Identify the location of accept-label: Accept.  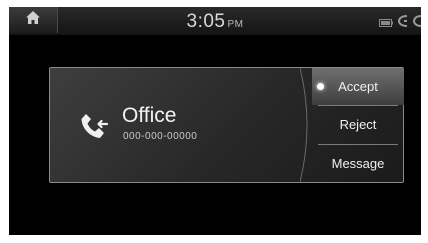
(358, 86).